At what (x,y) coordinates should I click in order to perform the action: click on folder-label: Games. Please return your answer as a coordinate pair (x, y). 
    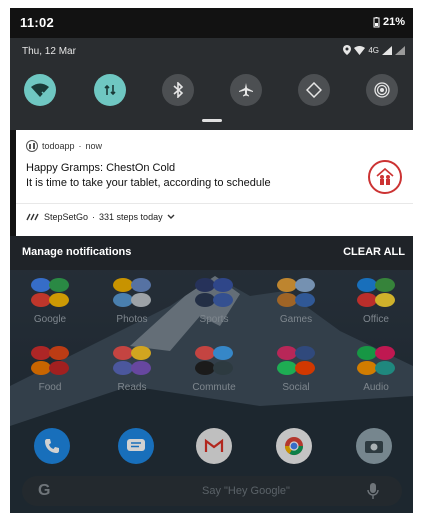
    Looking at the image, I should click on (296, 319).